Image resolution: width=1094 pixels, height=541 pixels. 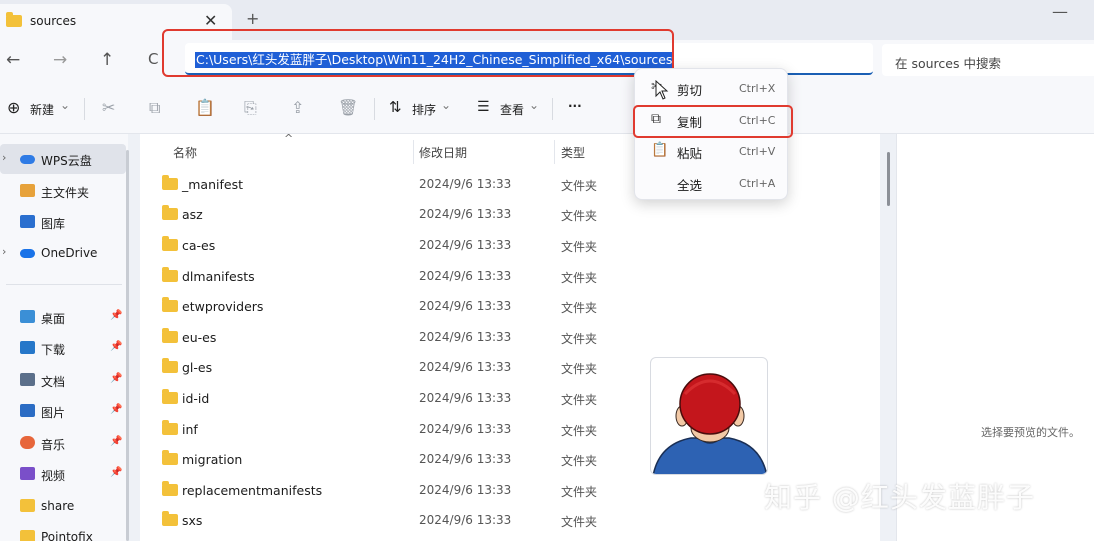 What do you see at coordinates (510, 214) in the screenshot?
I see `file-row: asz 2024/9/6 13:33 文件夹` at bounding box center [510, 214].